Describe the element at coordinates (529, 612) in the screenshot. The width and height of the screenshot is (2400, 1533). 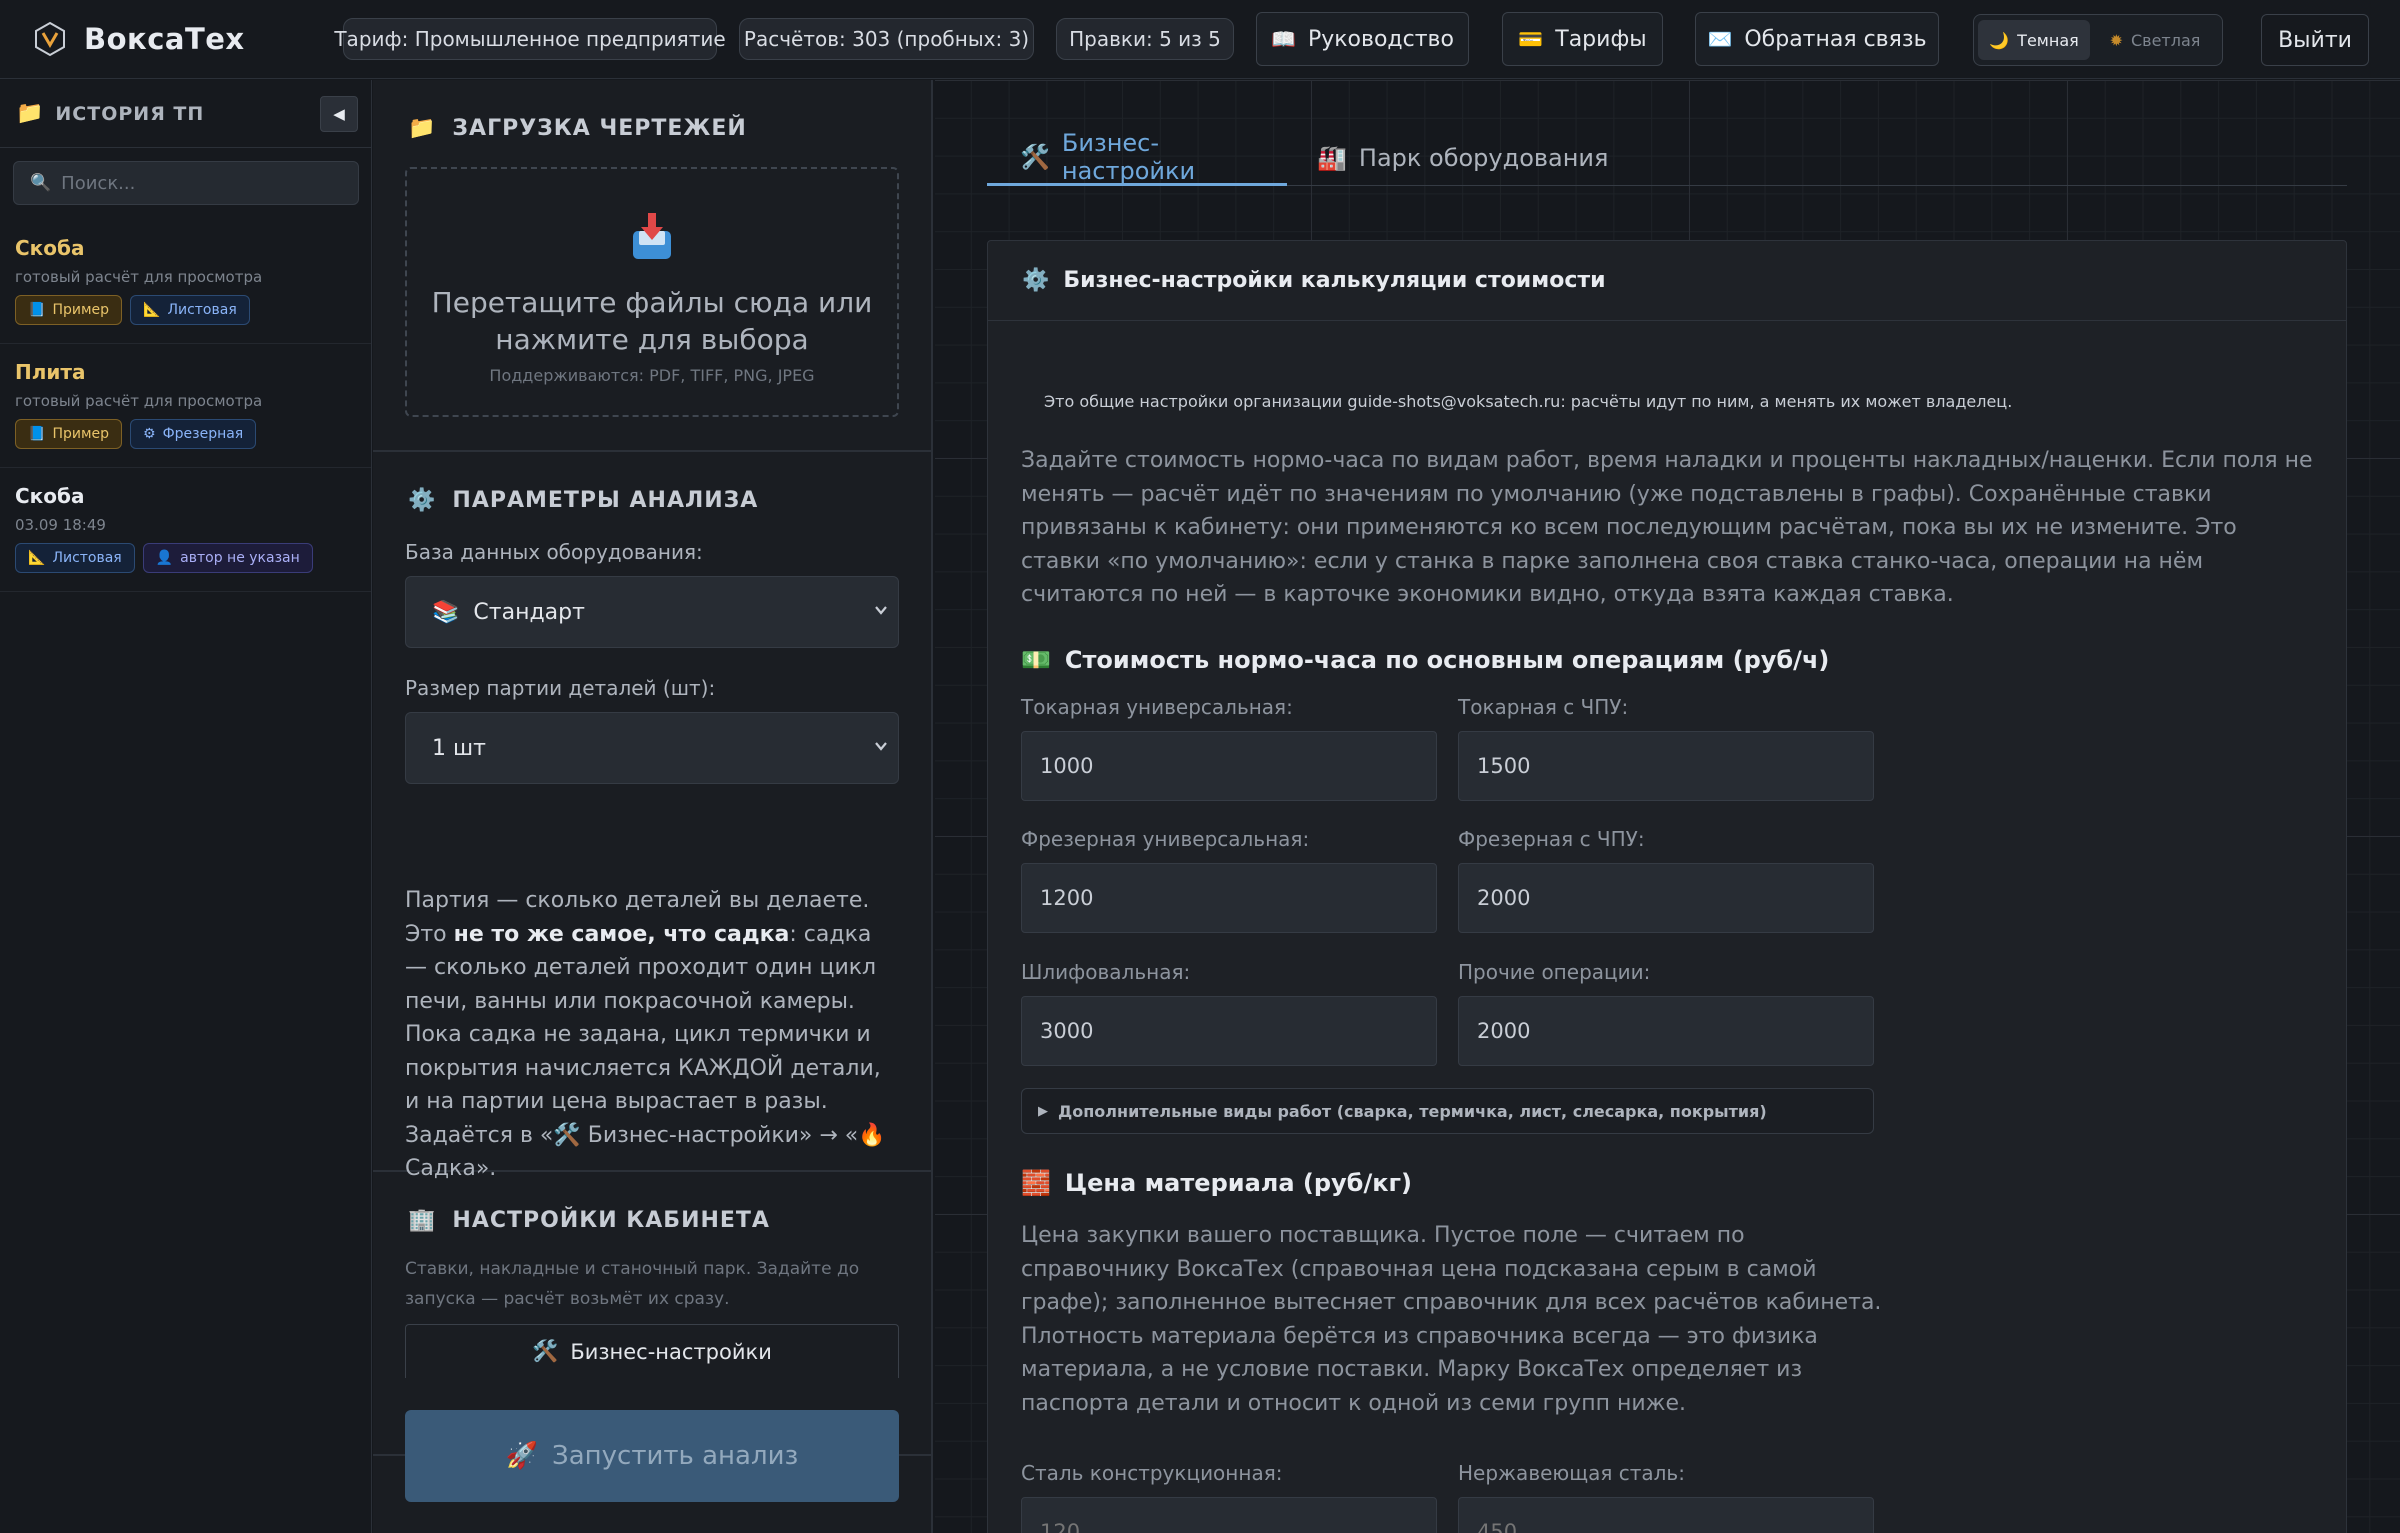
I see `equipment-db-value: Стандарт` at that location.